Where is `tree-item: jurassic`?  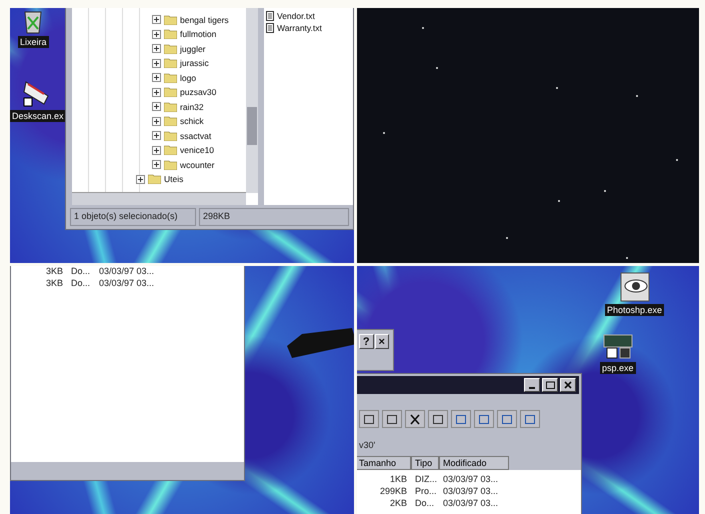 tree-item: jurassic is located at coordinates (180, 63).